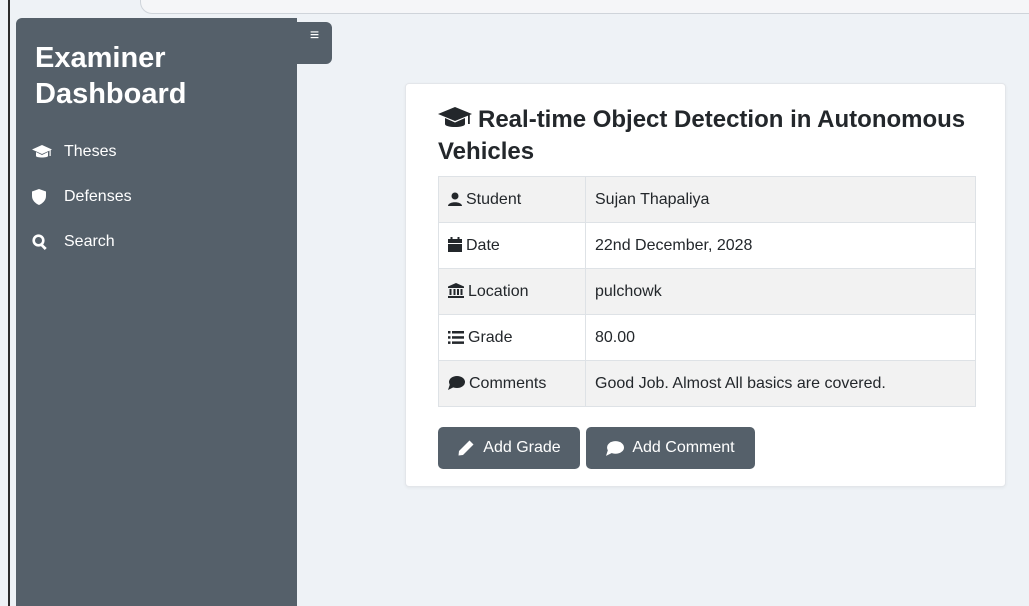 This screenshot has height=606, width=1029. What do you see at coordinates (44, 197) in the screenshot?
I see `shield-icon` at bounding box center [44, 197].